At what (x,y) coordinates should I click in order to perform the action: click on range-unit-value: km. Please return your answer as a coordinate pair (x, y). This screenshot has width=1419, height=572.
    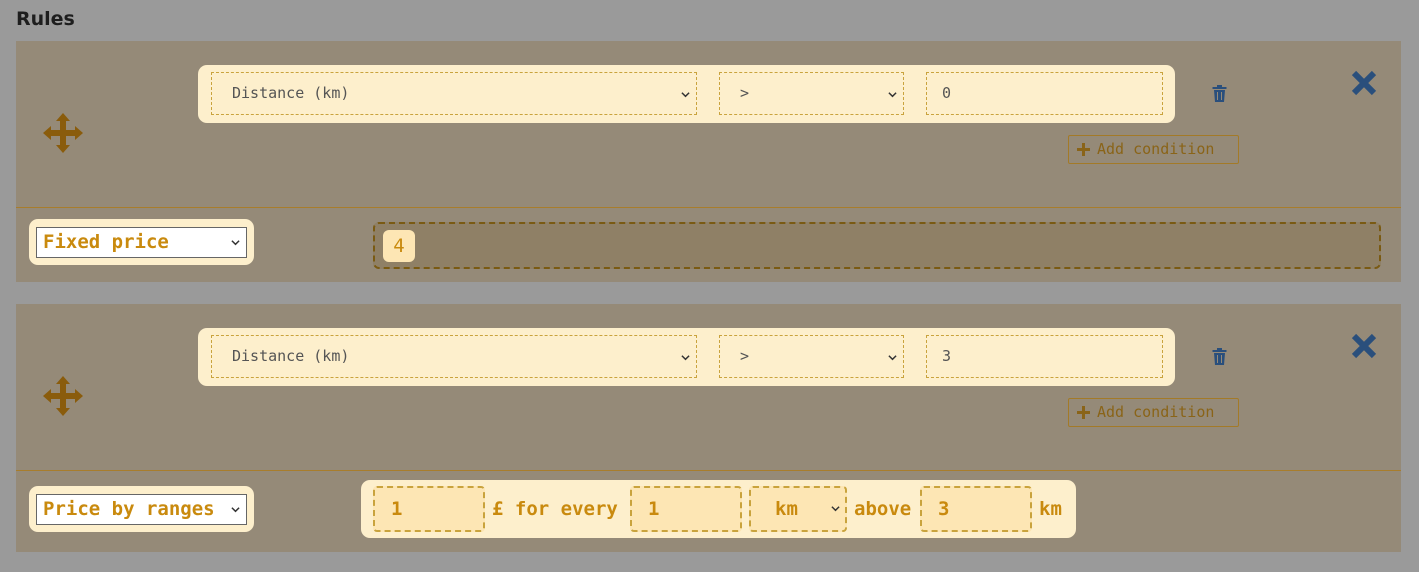
    Looking at the image, I should click on (786, 509).